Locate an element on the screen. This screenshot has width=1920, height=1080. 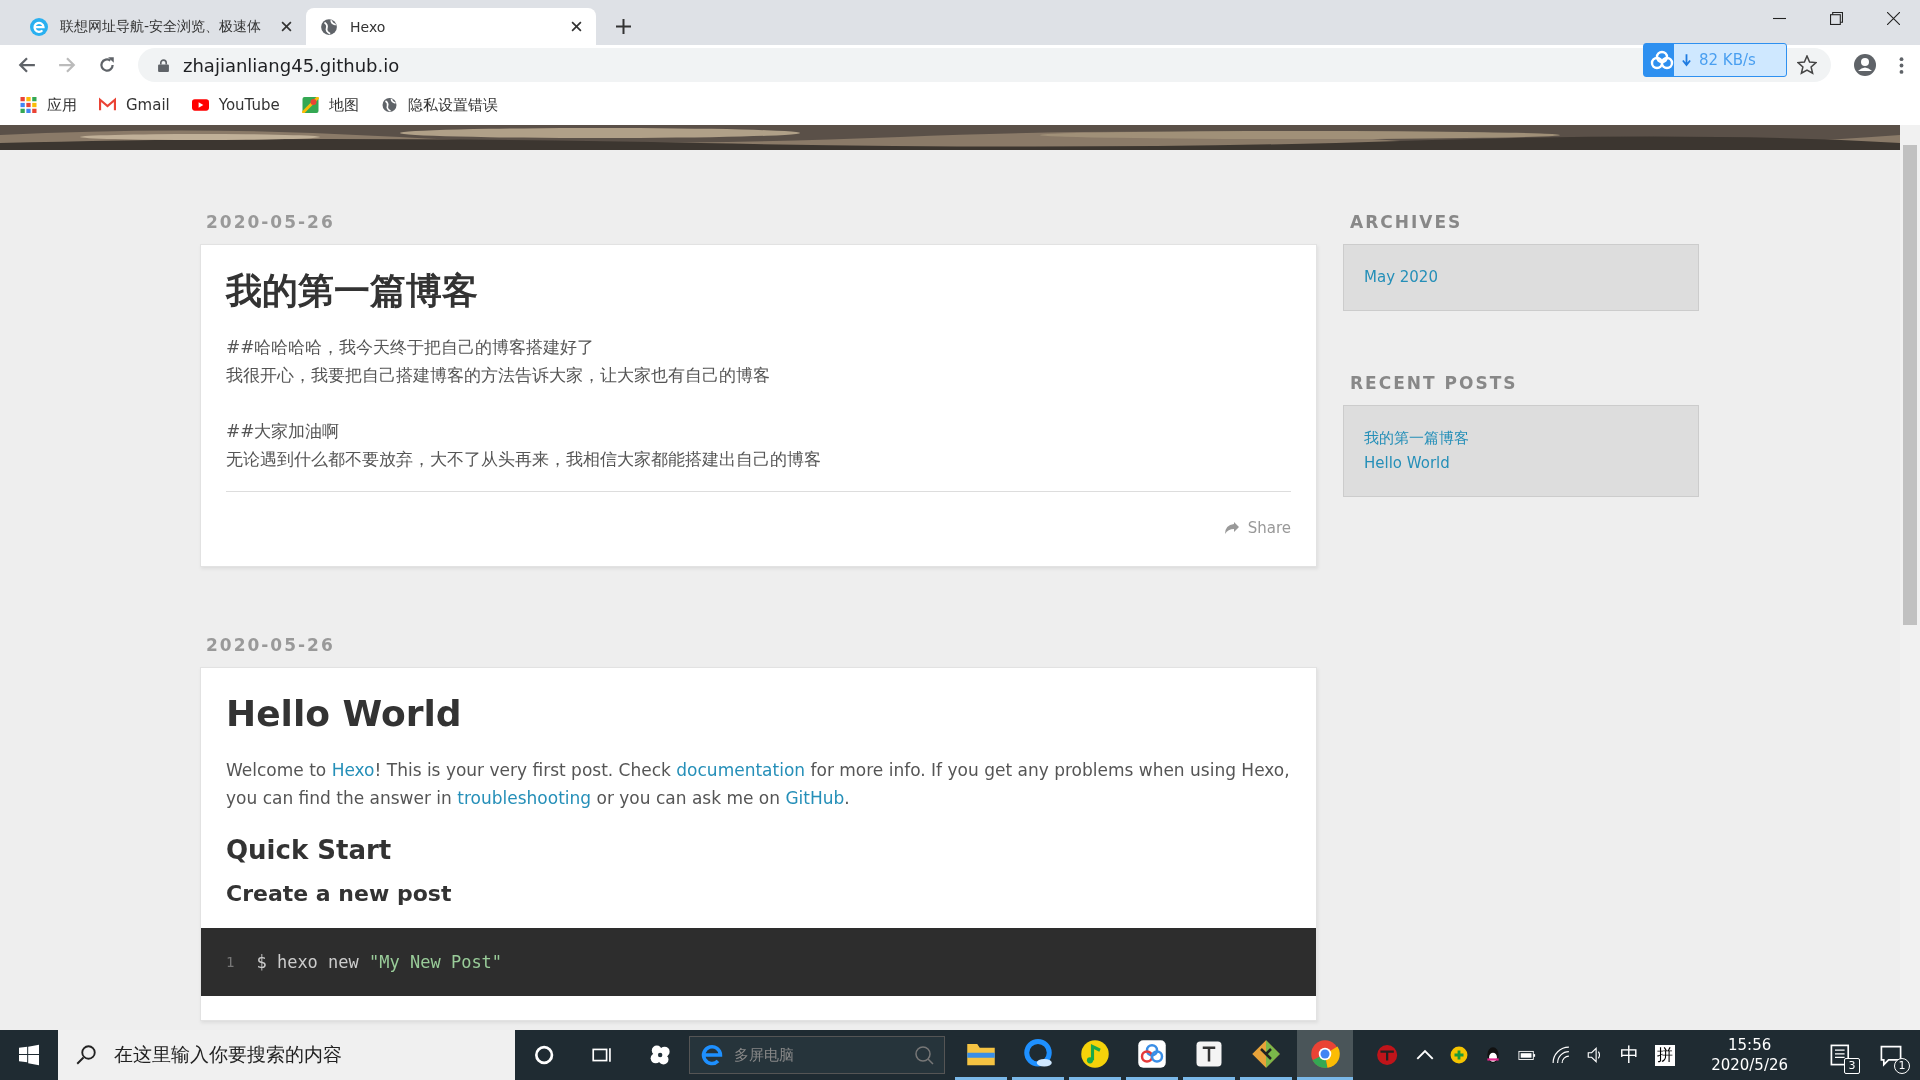
notification-icon is located at coordinates (1891, 1055).